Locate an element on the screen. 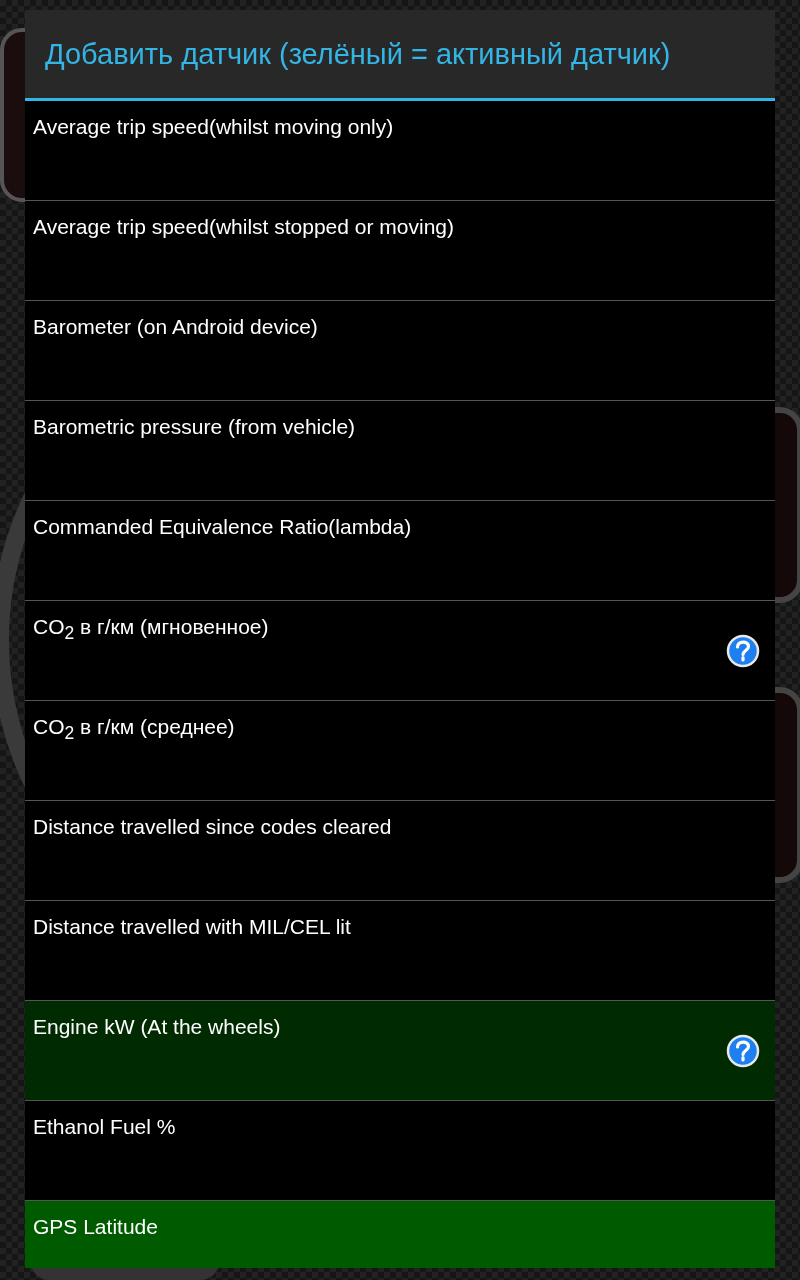  sensor-label: Barometer (on Android device) is located at coordinates (175, 326).